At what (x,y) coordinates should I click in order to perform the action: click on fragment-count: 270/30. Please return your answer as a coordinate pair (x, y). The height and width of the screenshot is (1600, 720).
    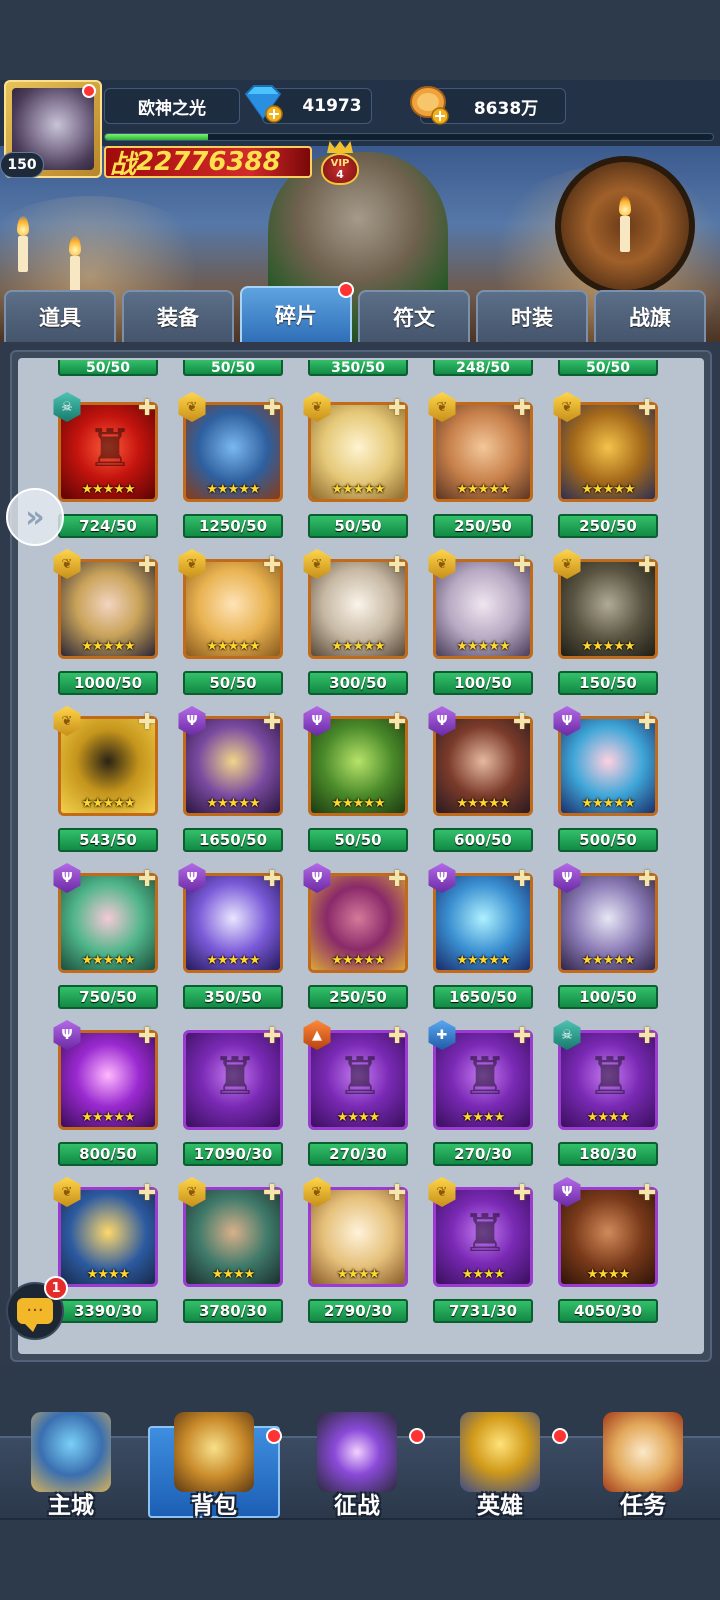
    Looking at the image, I should click on (483, 1154).